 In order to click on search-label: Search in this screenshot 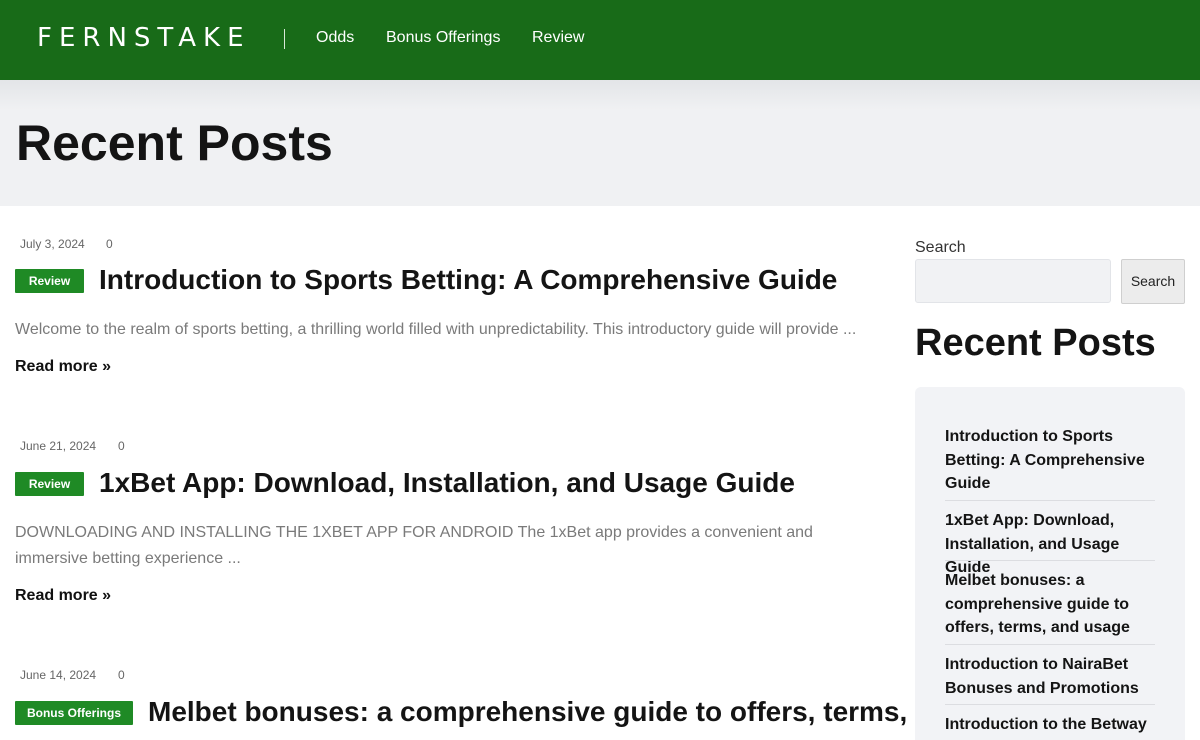, I will do `click(940, 247)`.